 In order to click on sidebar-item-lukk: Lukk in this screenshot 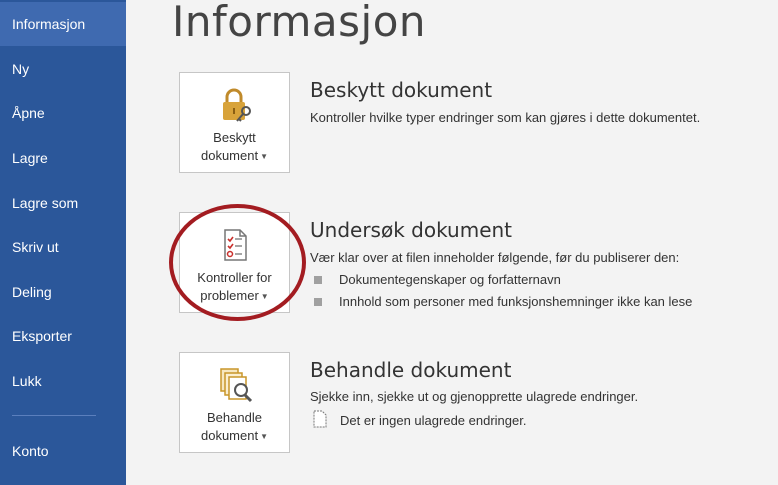, I will do `click(63, 381)`.